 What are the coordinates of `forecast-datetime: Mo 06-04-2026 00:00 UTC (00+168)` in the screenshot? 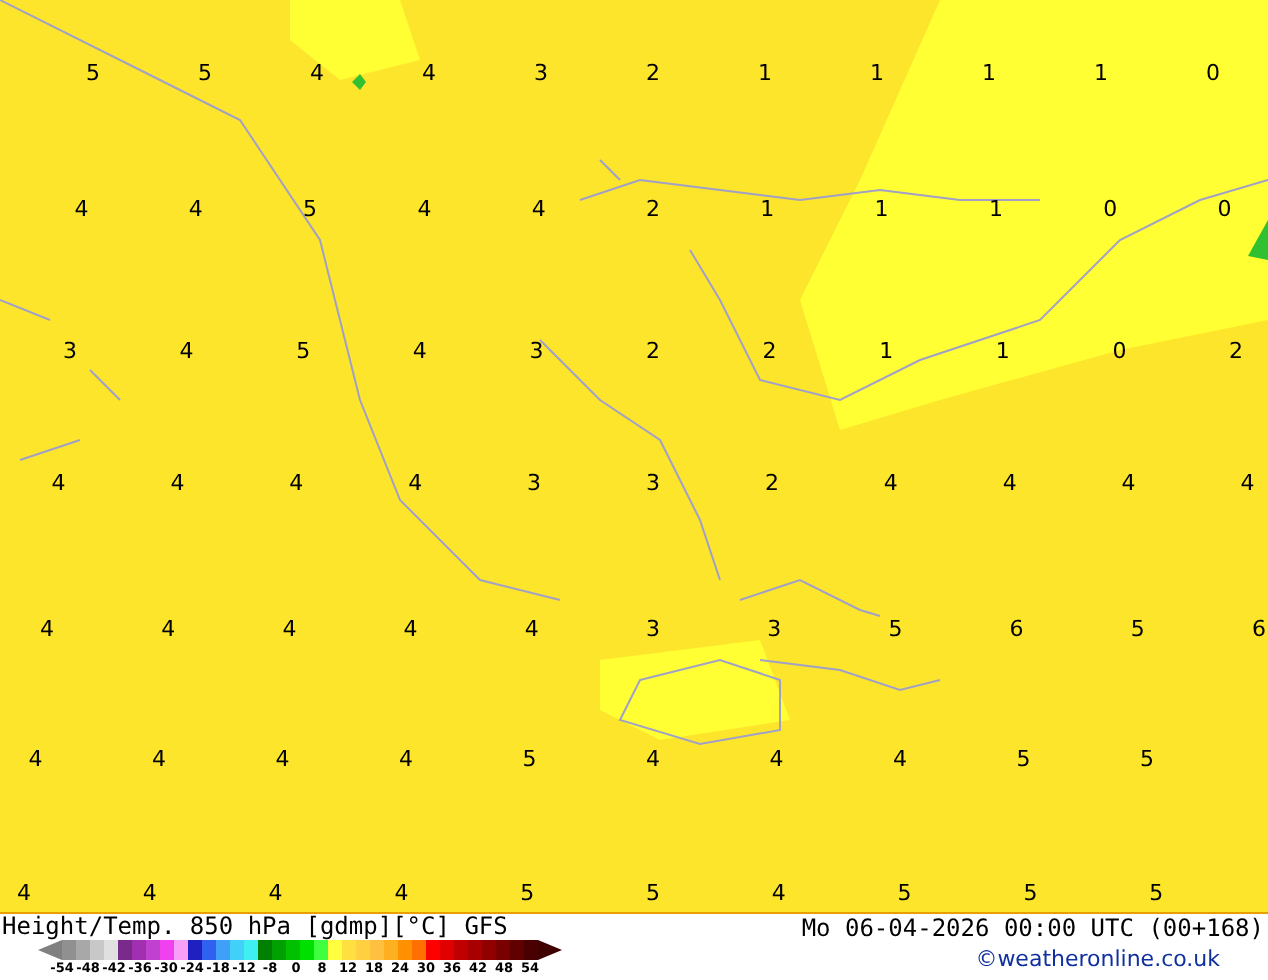 It's located at (1032, 929).